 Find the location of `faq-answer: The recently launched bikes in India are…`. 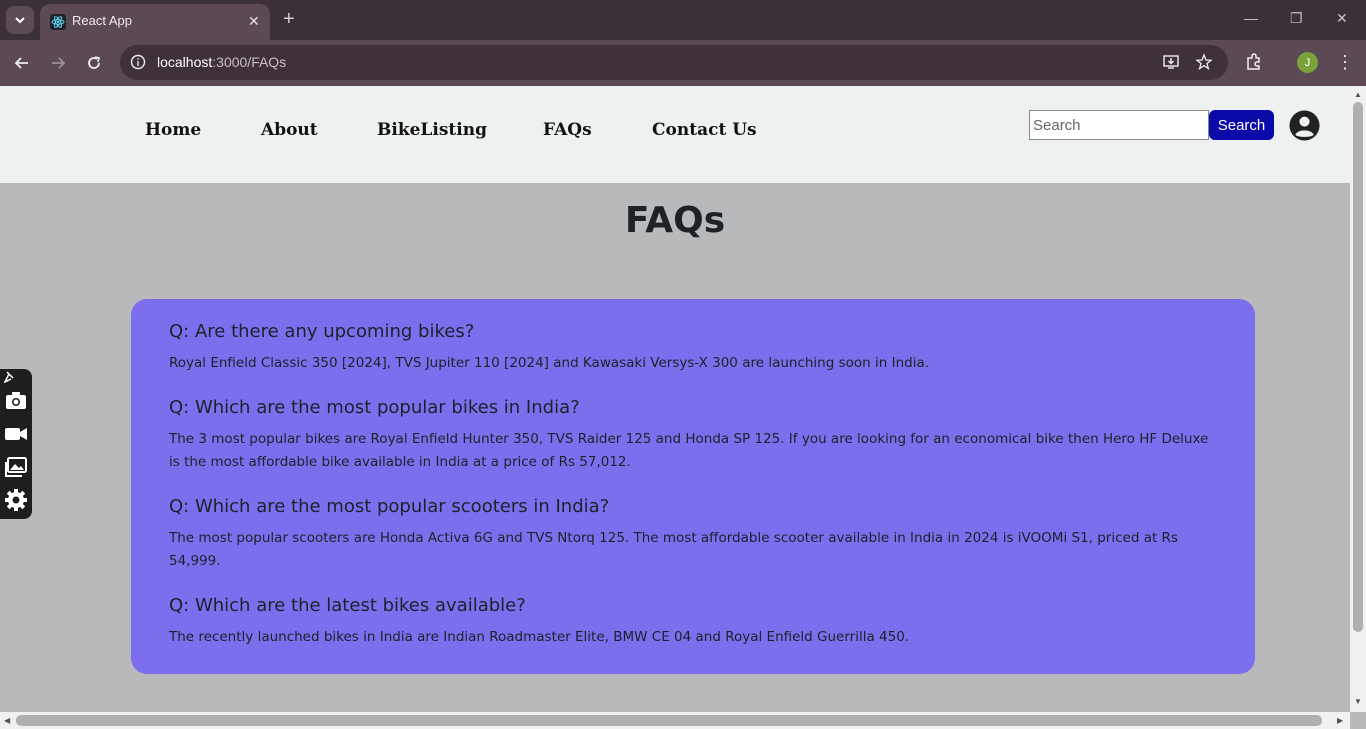

faq-answer: The recently launched bikes in India are… is located at coordinates (539, 637).